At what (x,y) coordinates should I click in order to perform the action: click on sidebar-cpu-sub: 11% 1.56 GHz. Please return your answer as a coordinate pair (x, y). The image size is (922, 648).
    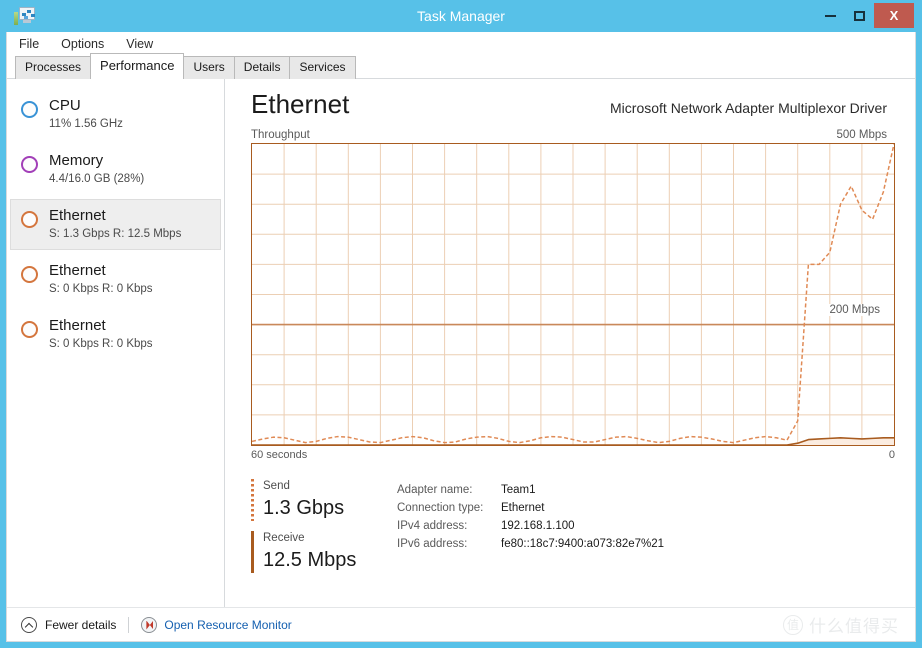
    Looking at the image, I should click on (86, 124).